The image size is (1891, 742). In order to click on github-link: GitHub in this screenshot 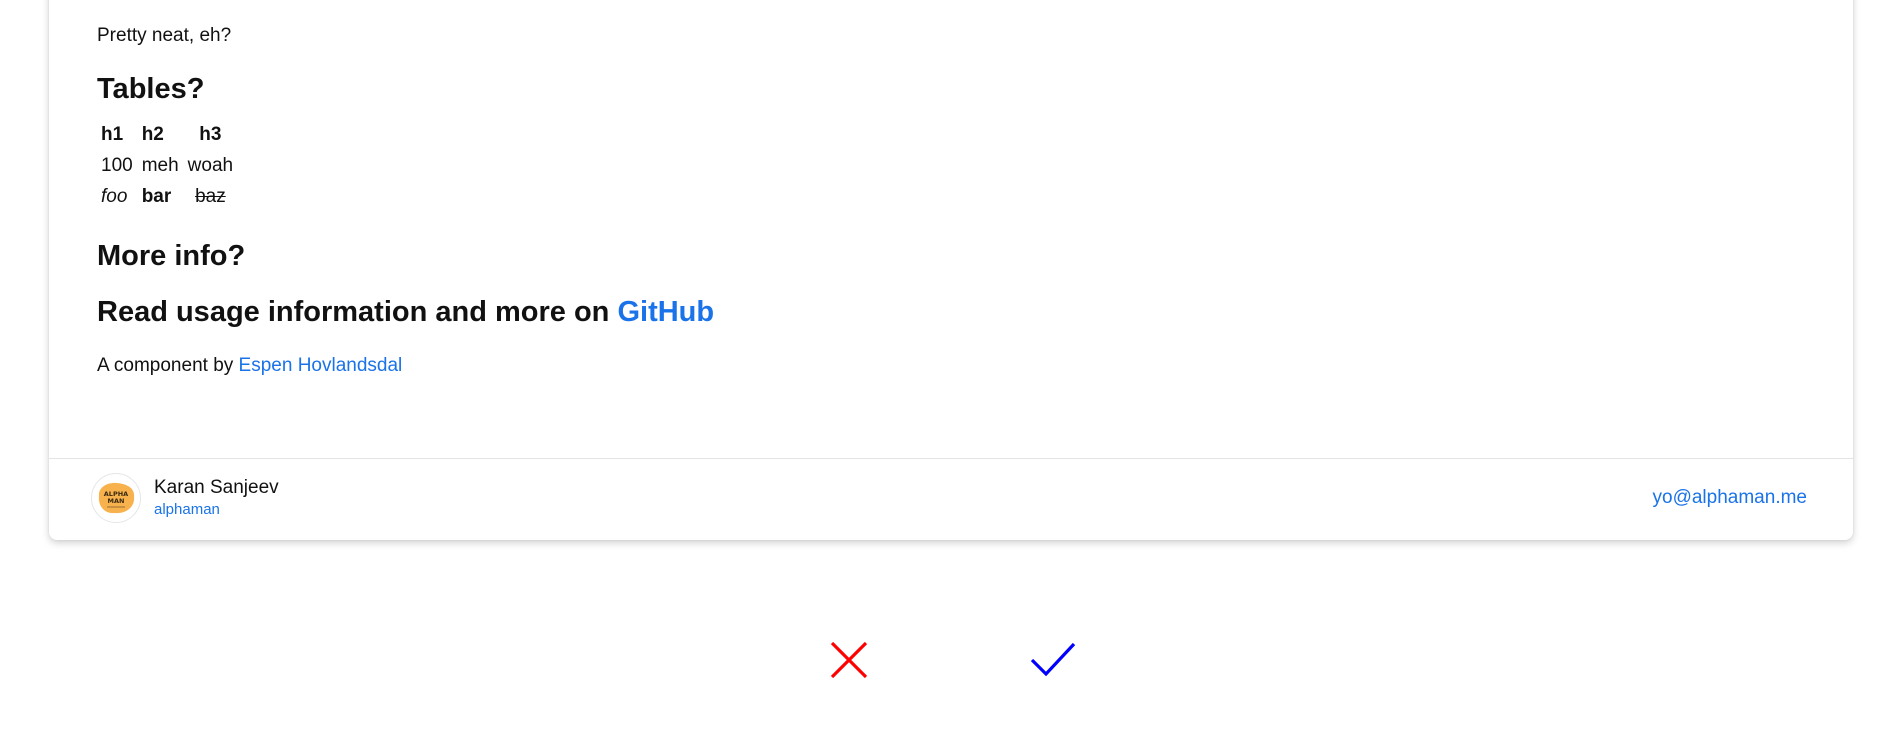, I will do `click(665, 312)`.